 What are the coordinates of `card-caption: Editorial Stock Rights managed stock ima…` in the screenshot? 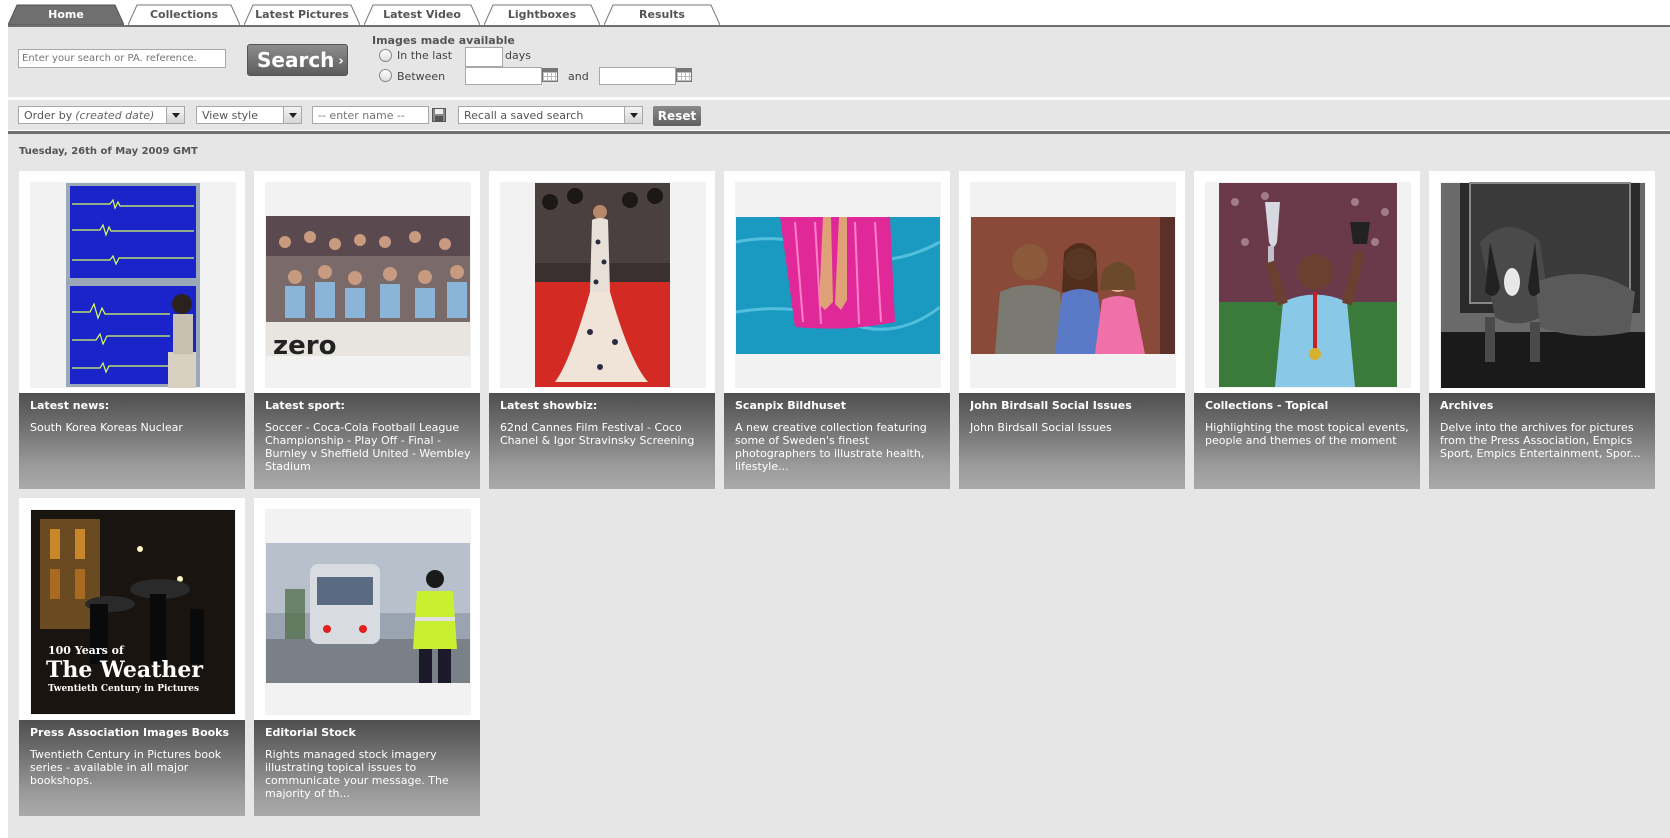 It's located at (367, 768).